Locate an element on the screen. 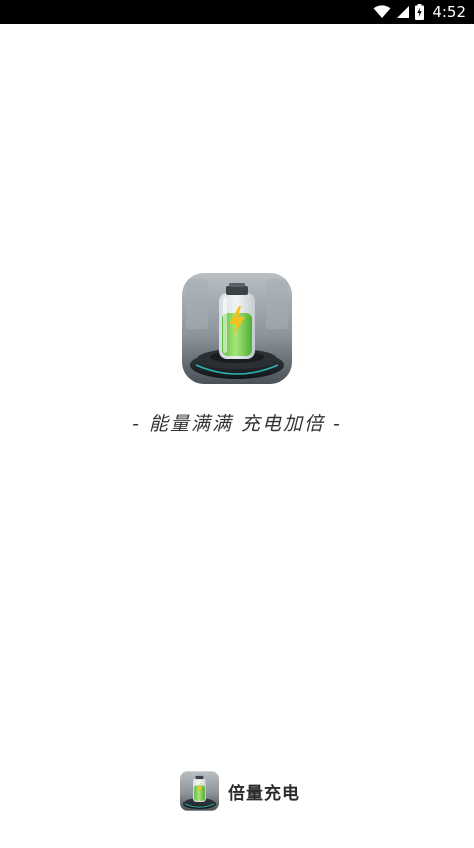 The image size is (474, 848). status-icons: 4:52 is located at coordinates (419, 12).